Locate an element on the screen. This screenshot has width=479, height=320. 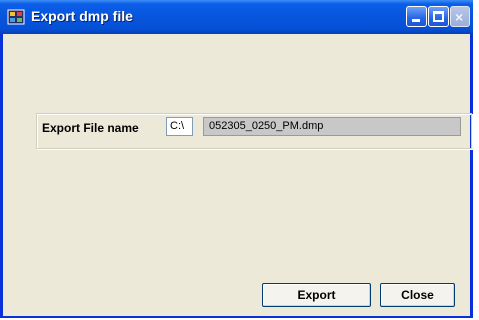
maximize-button is located at coordinates (438, 16).